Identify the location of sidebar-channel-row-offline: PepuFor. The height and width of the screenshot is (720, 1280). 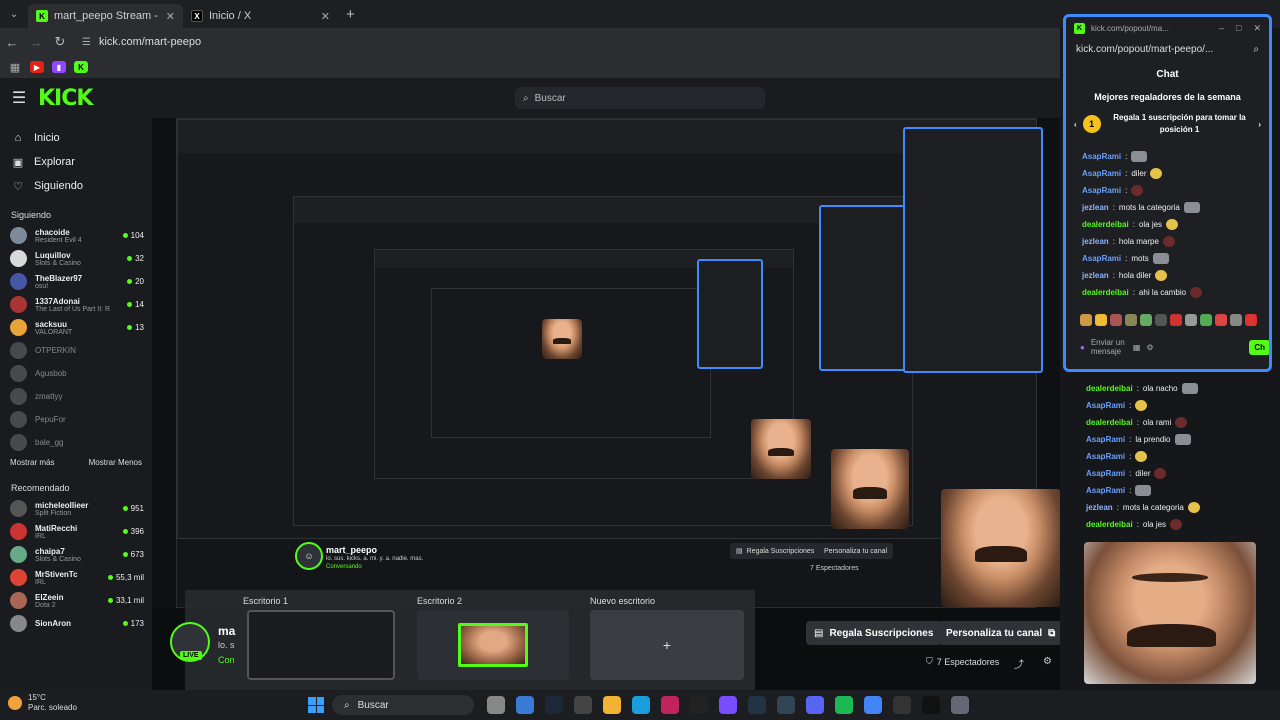
(76, 419).